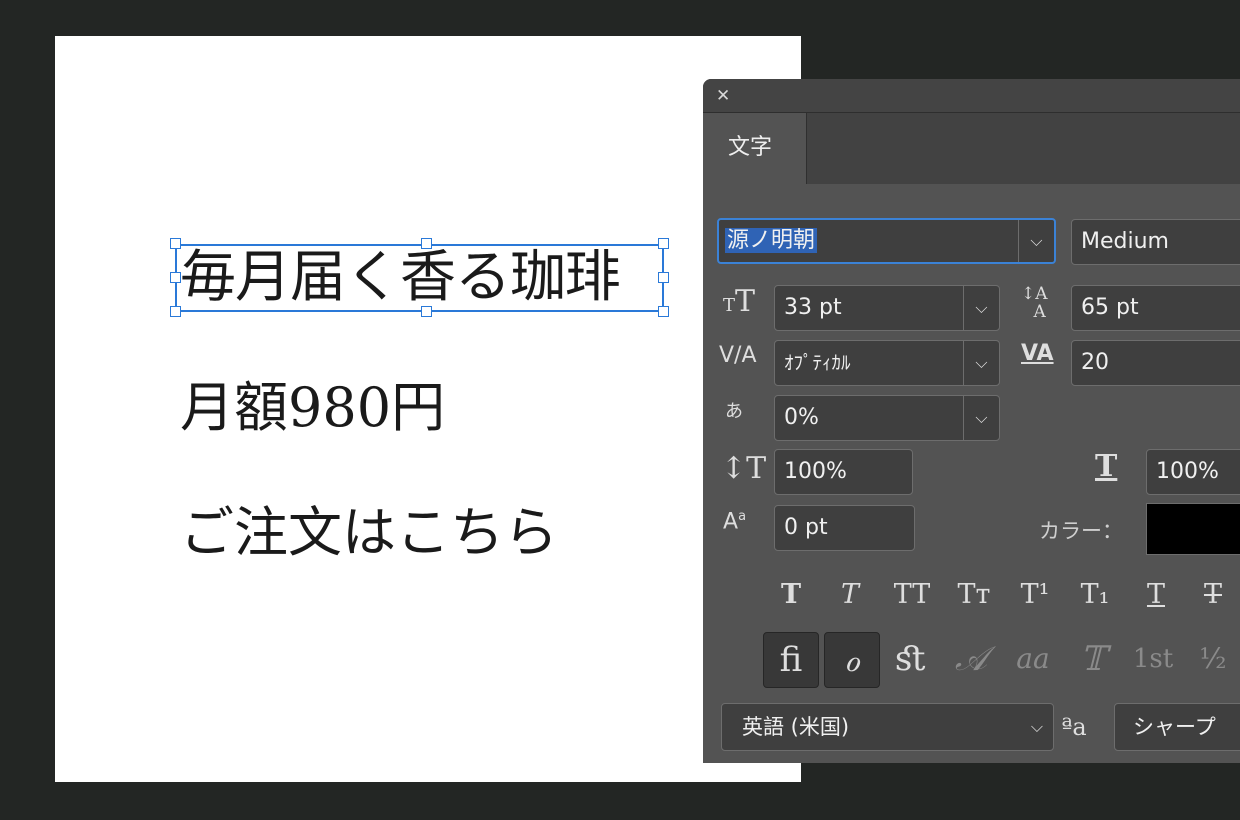  Describe the element at coordinates (1095, 595) in the screenshot. I see `subscript-button: T₁` at that location.